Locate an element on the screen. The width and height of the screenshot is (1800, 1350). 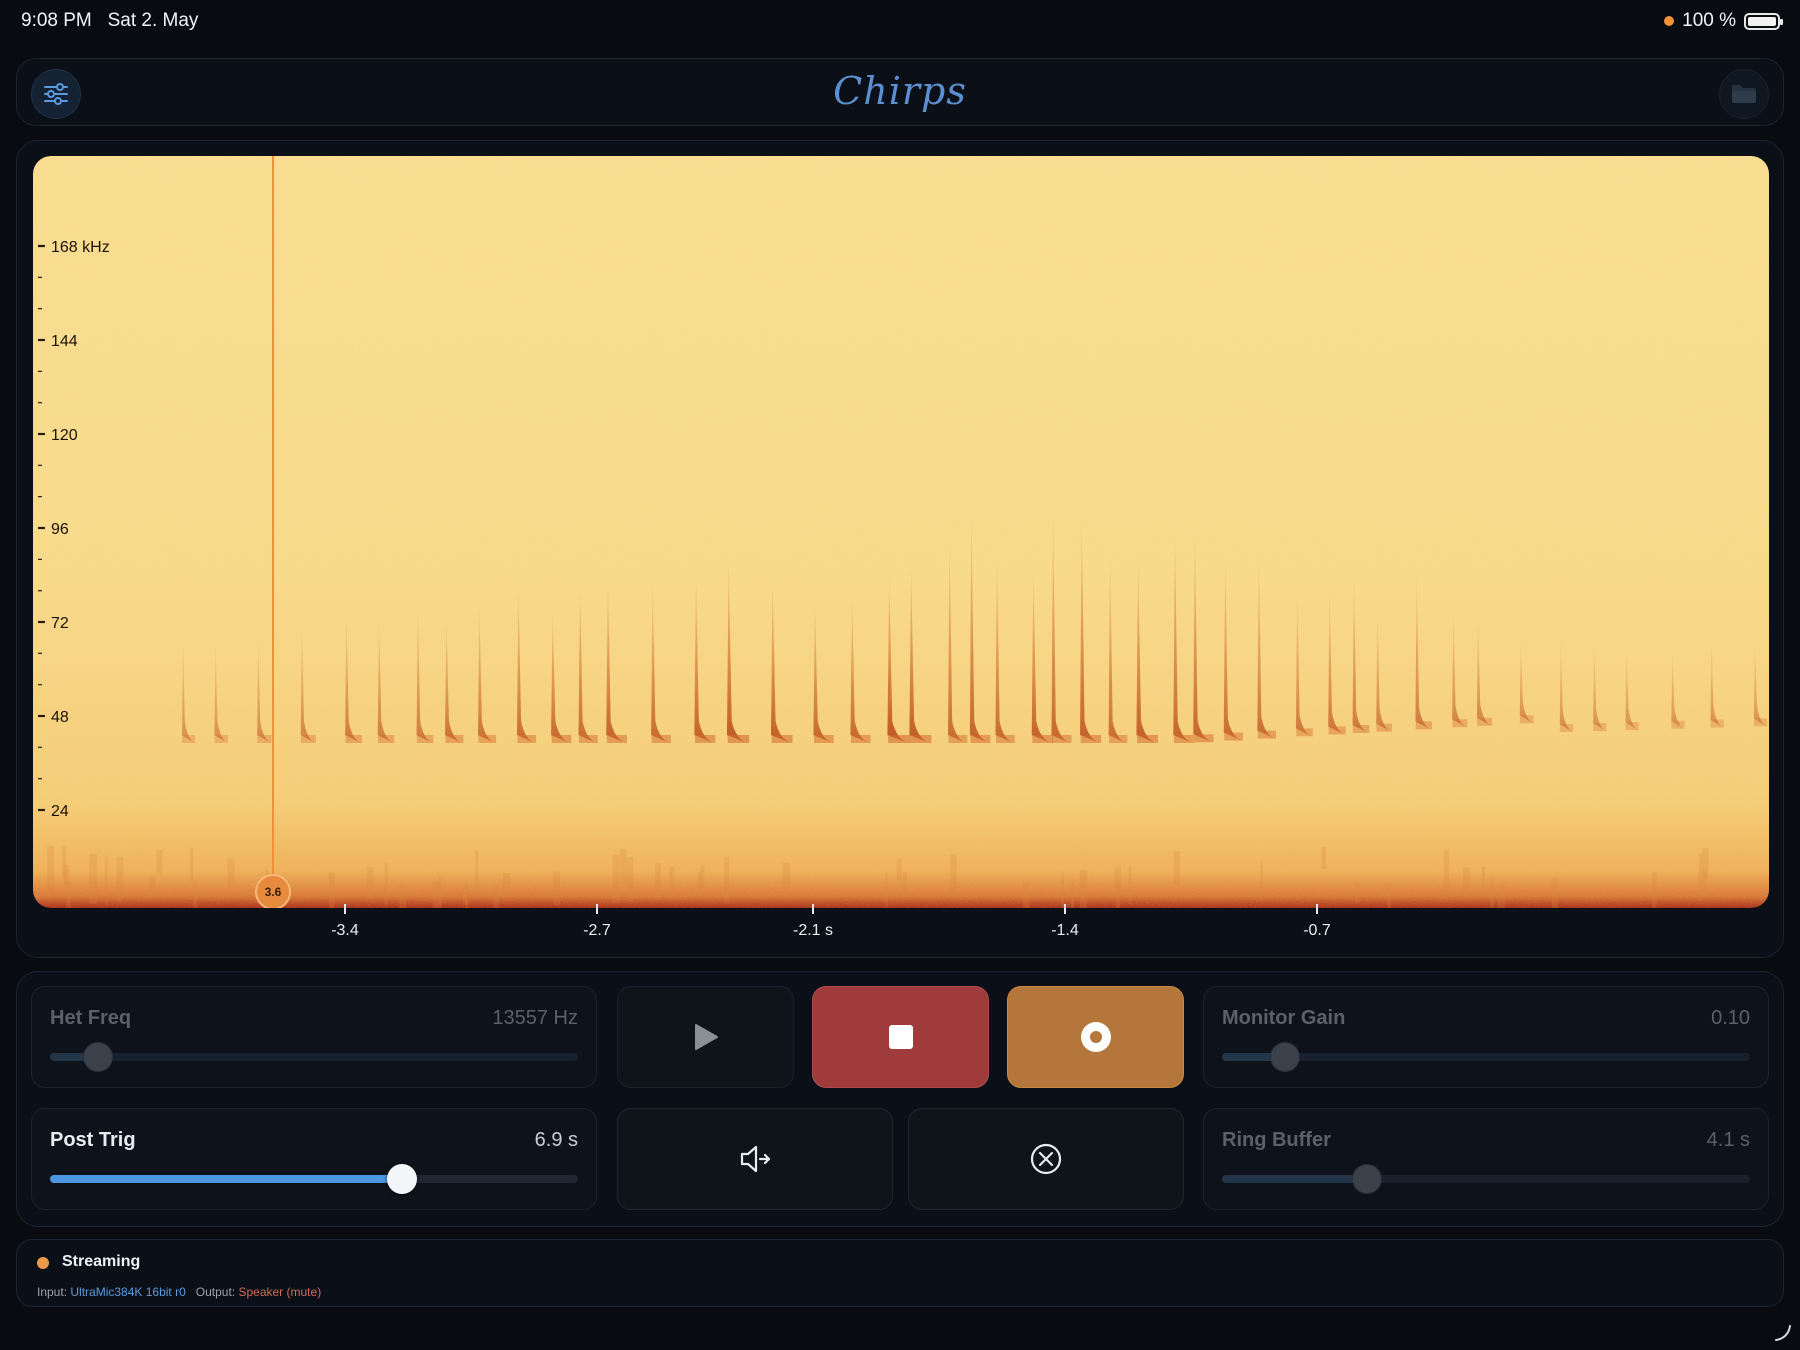
post-trig-slider: Post Trig 6.9 s is located at coordinates (314, 1159).